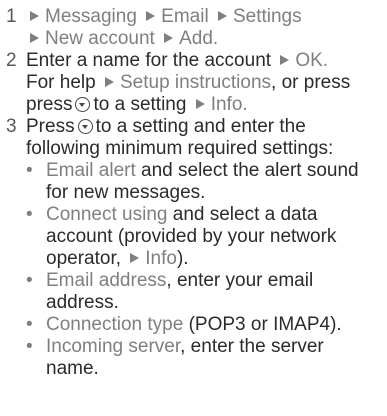  I want to click on menu-item: Email, so click(185, 16).